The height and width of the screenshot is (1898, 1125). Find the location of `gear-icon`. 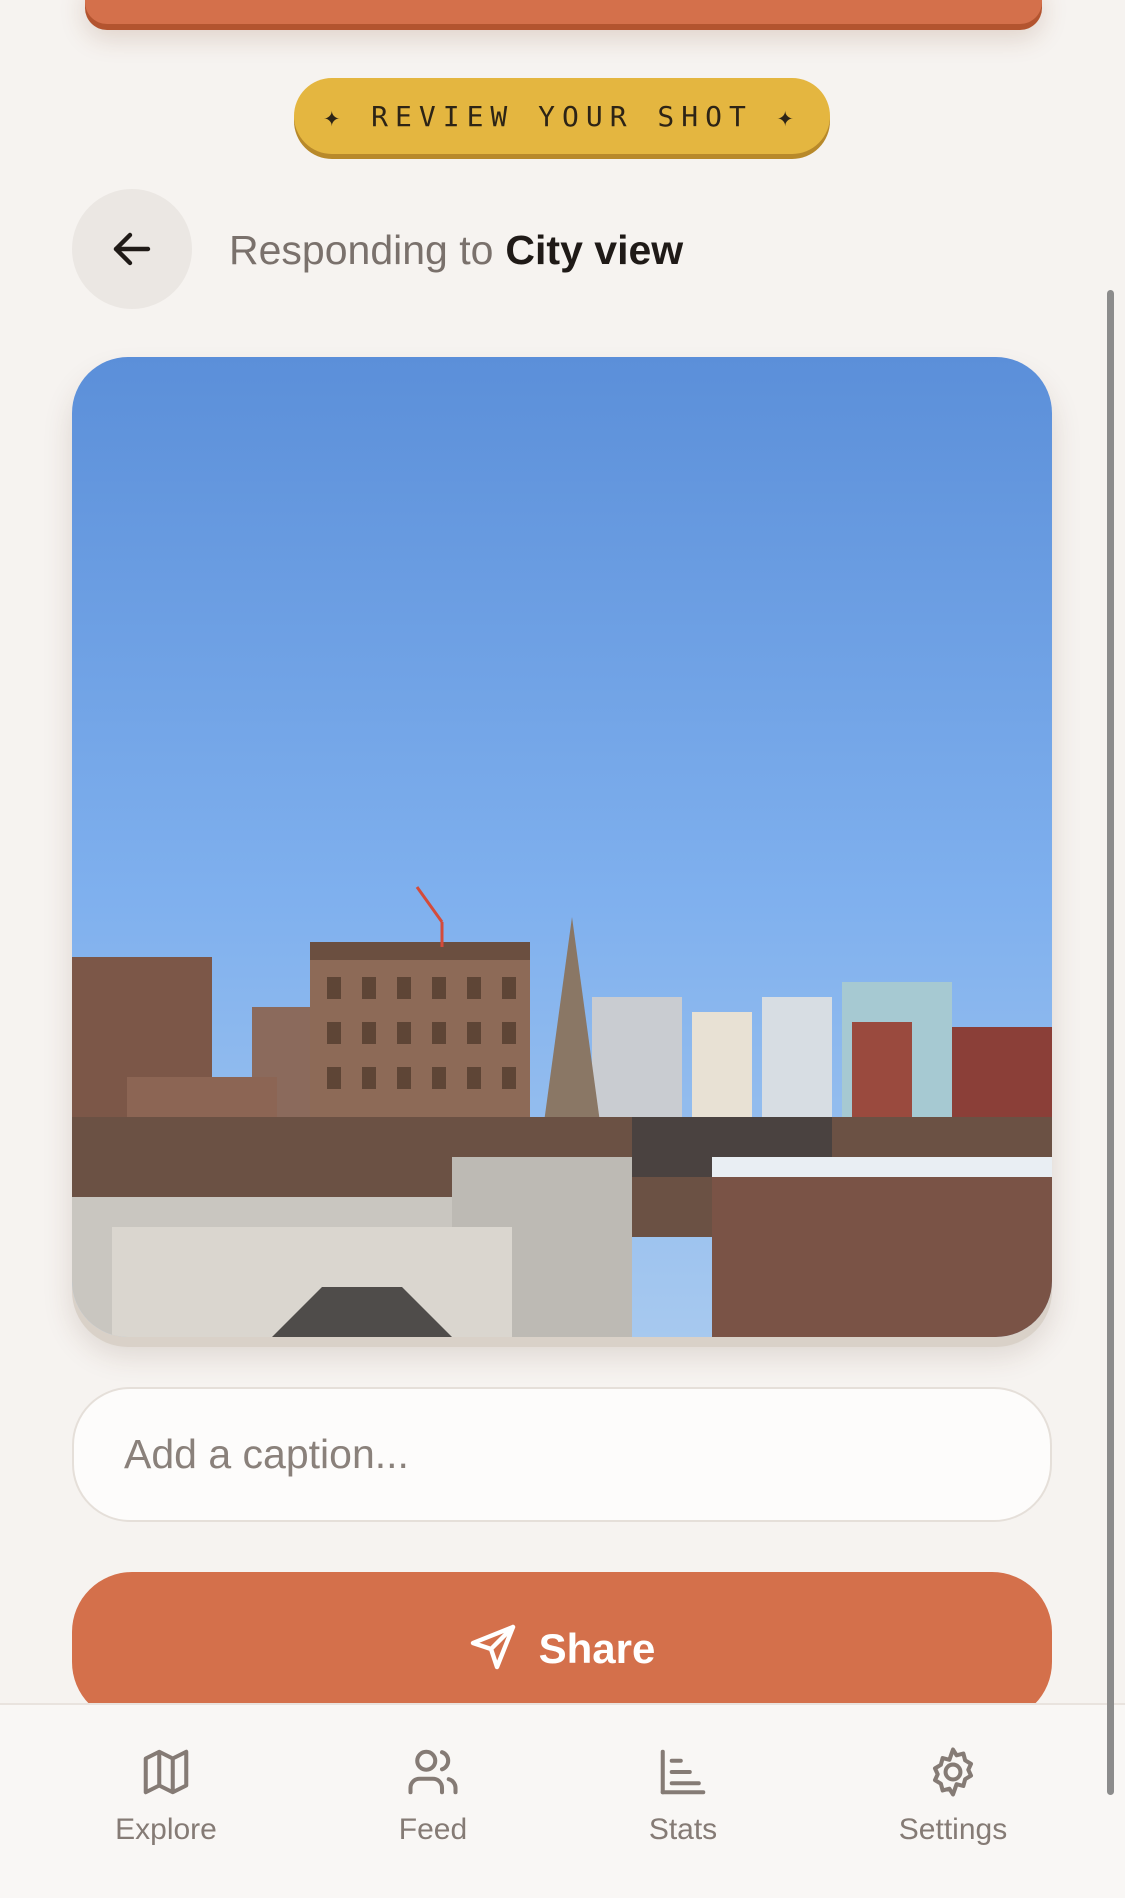

gear-icon is located at coordinates (953, 1772).